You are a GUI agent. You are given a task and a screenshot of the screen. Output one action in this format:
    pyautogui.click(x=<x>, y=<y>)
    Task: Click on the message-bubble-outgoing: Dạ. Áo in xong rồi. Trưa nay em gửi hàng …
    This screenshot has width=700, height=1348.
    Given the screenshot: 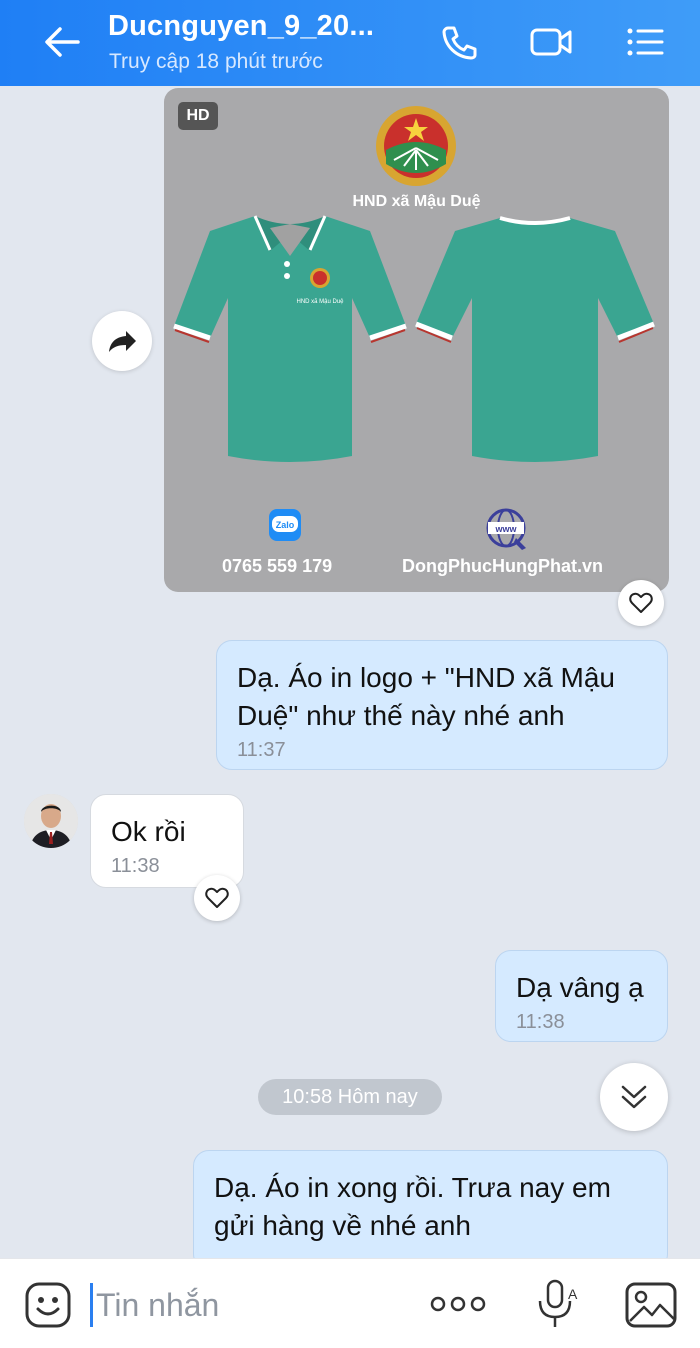 What is the action you would take?
    pyautogui.click(x=430, y=1210)
    